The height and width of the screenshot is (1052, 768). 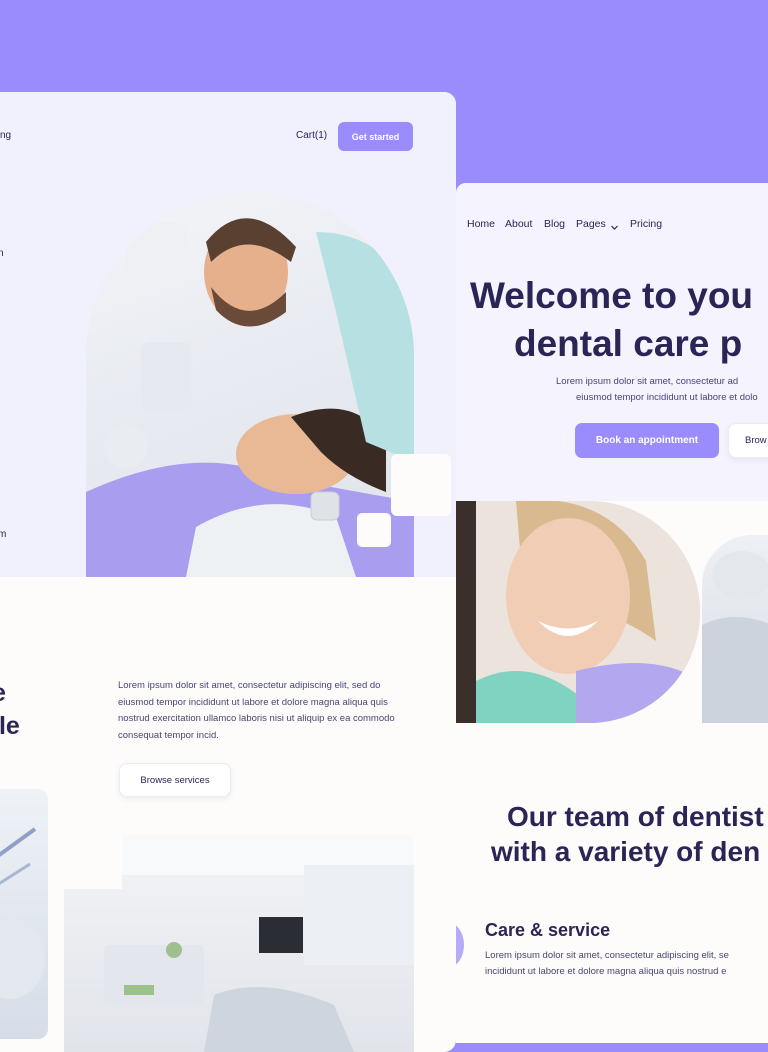 I want to click on nav-link-about: About, so click(x=518, y=224).